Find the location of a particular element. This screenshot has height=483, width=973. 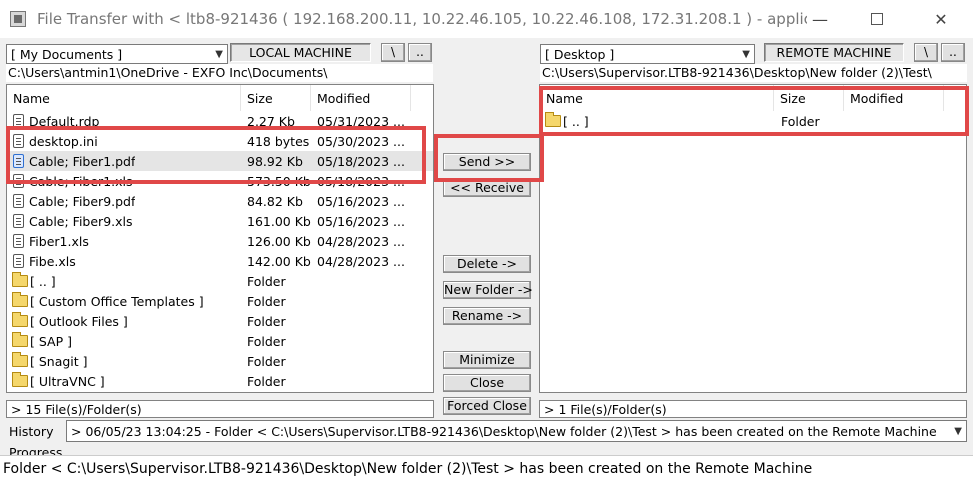

remote-col-modified: Modified is located at coordinates (894, 98).